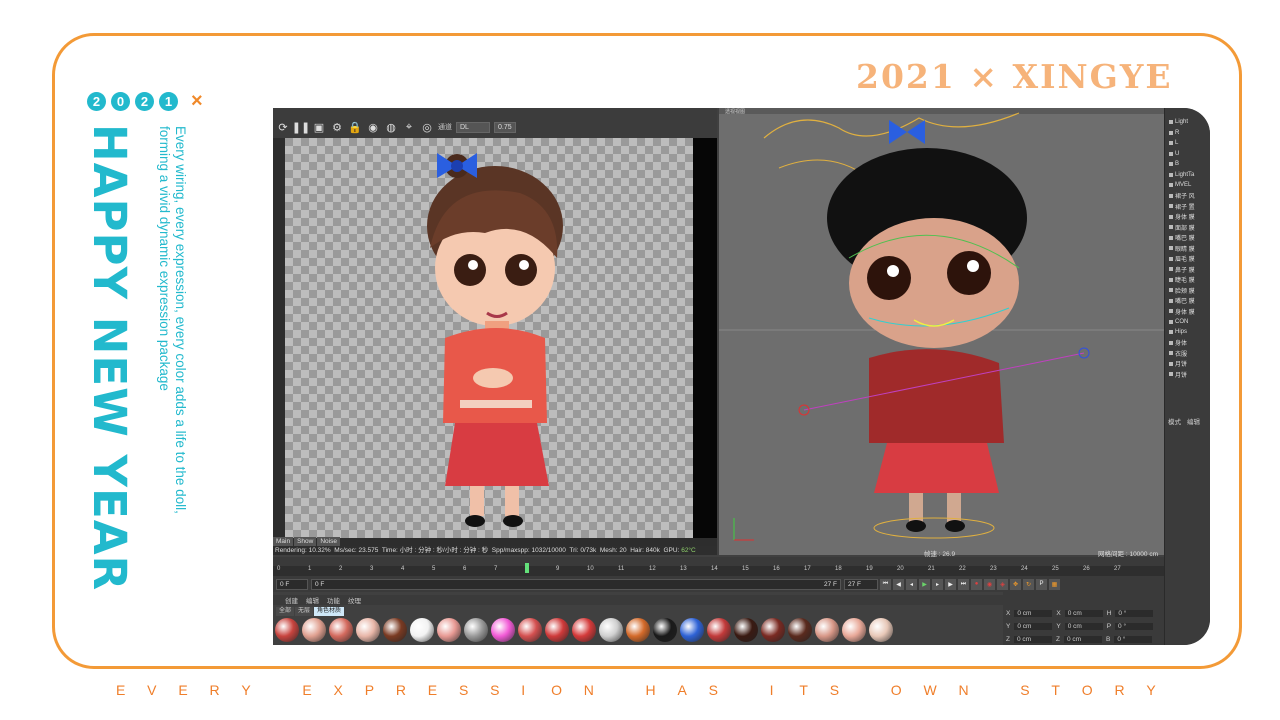 The image size is (1280, 720). What do you see at coordinates (301, 127) in the screenshot?
I see `pause-icon: ❚❚` at bounding box center [301, 127].